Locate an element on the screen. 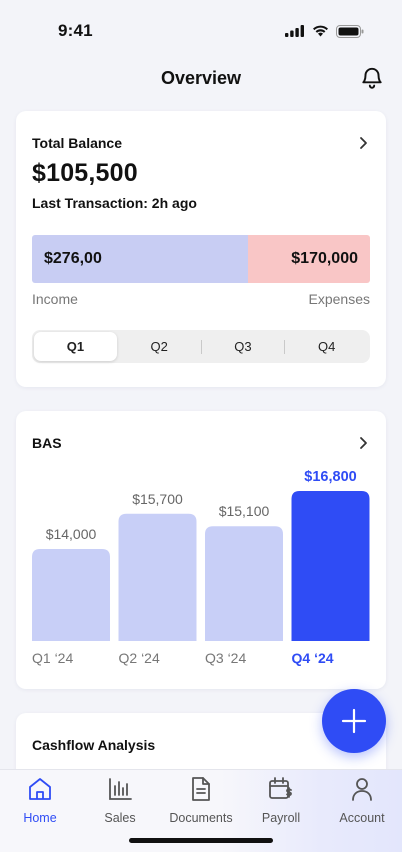  quarter-tab-label: Q3 is located at coordinates (243, 346).